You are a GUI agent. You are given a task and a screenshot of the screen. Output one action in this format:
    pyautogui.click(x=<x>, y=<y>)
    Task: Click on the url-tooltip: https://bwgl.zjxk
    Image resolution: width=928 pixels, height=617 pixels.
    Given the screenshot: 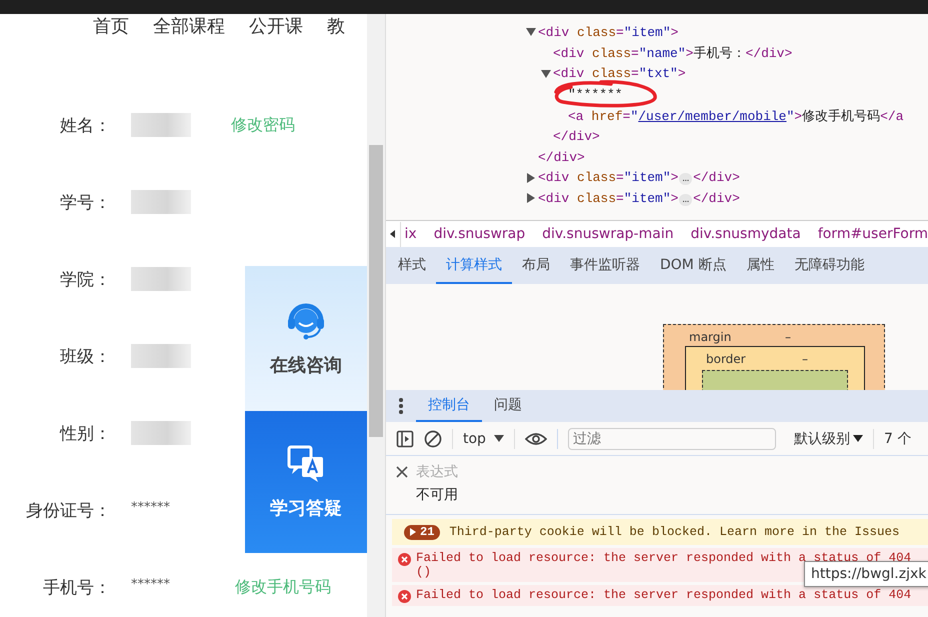 What is the action you would take?
    pyautogui.click(x=866, y=574)
    